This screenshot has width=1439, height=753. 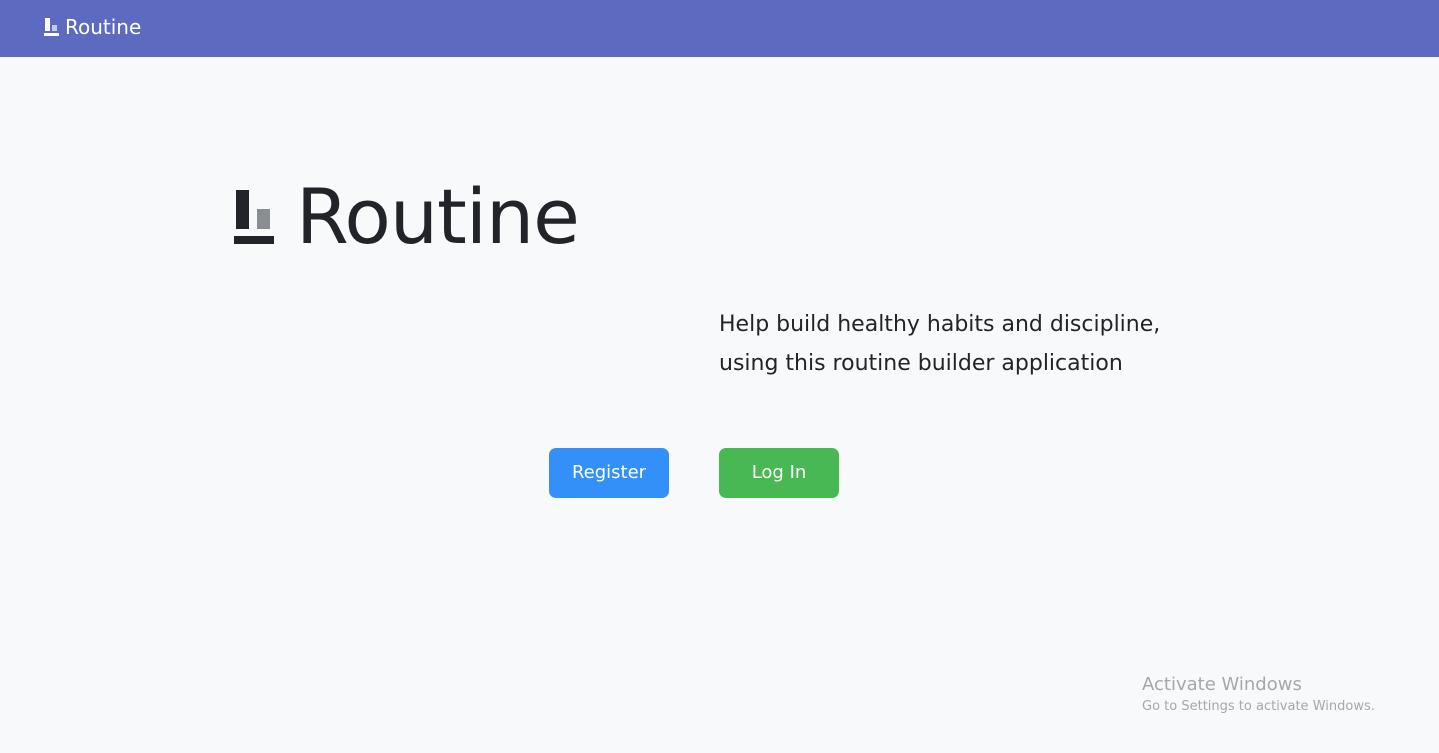 What do you see at coordinates (779, 473) in the screenshot?
I see `login-button: Log In` at bounding box center [779, 473].